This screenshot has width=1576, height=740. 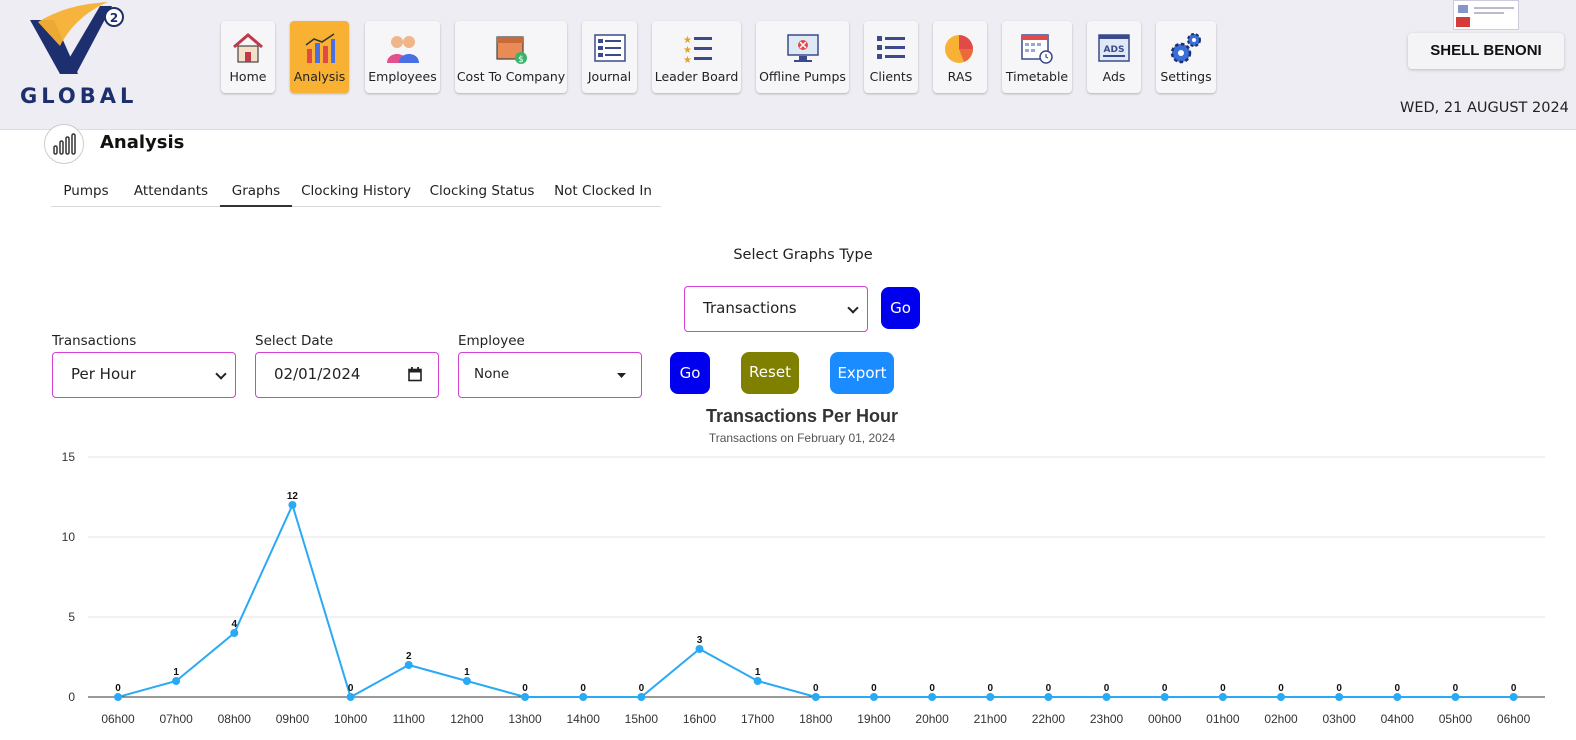 What do you see at coordinates (603, 191) in the screenshot?
I see `tab-not-clocked-in: Not Clocked In` at bounding box center [603, 191].